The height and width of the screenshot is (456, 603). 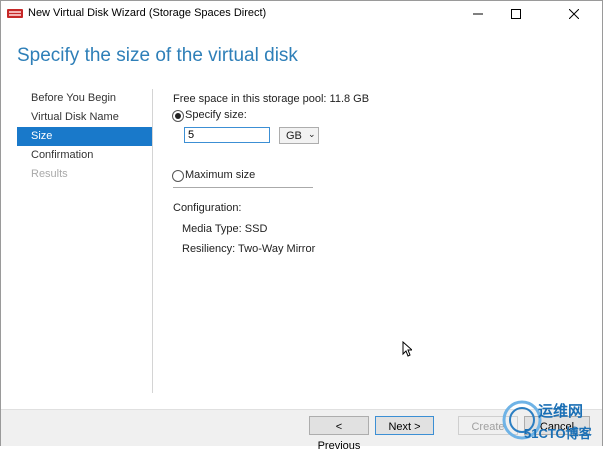 I want to click on close-button, so click(x=574, y=14).